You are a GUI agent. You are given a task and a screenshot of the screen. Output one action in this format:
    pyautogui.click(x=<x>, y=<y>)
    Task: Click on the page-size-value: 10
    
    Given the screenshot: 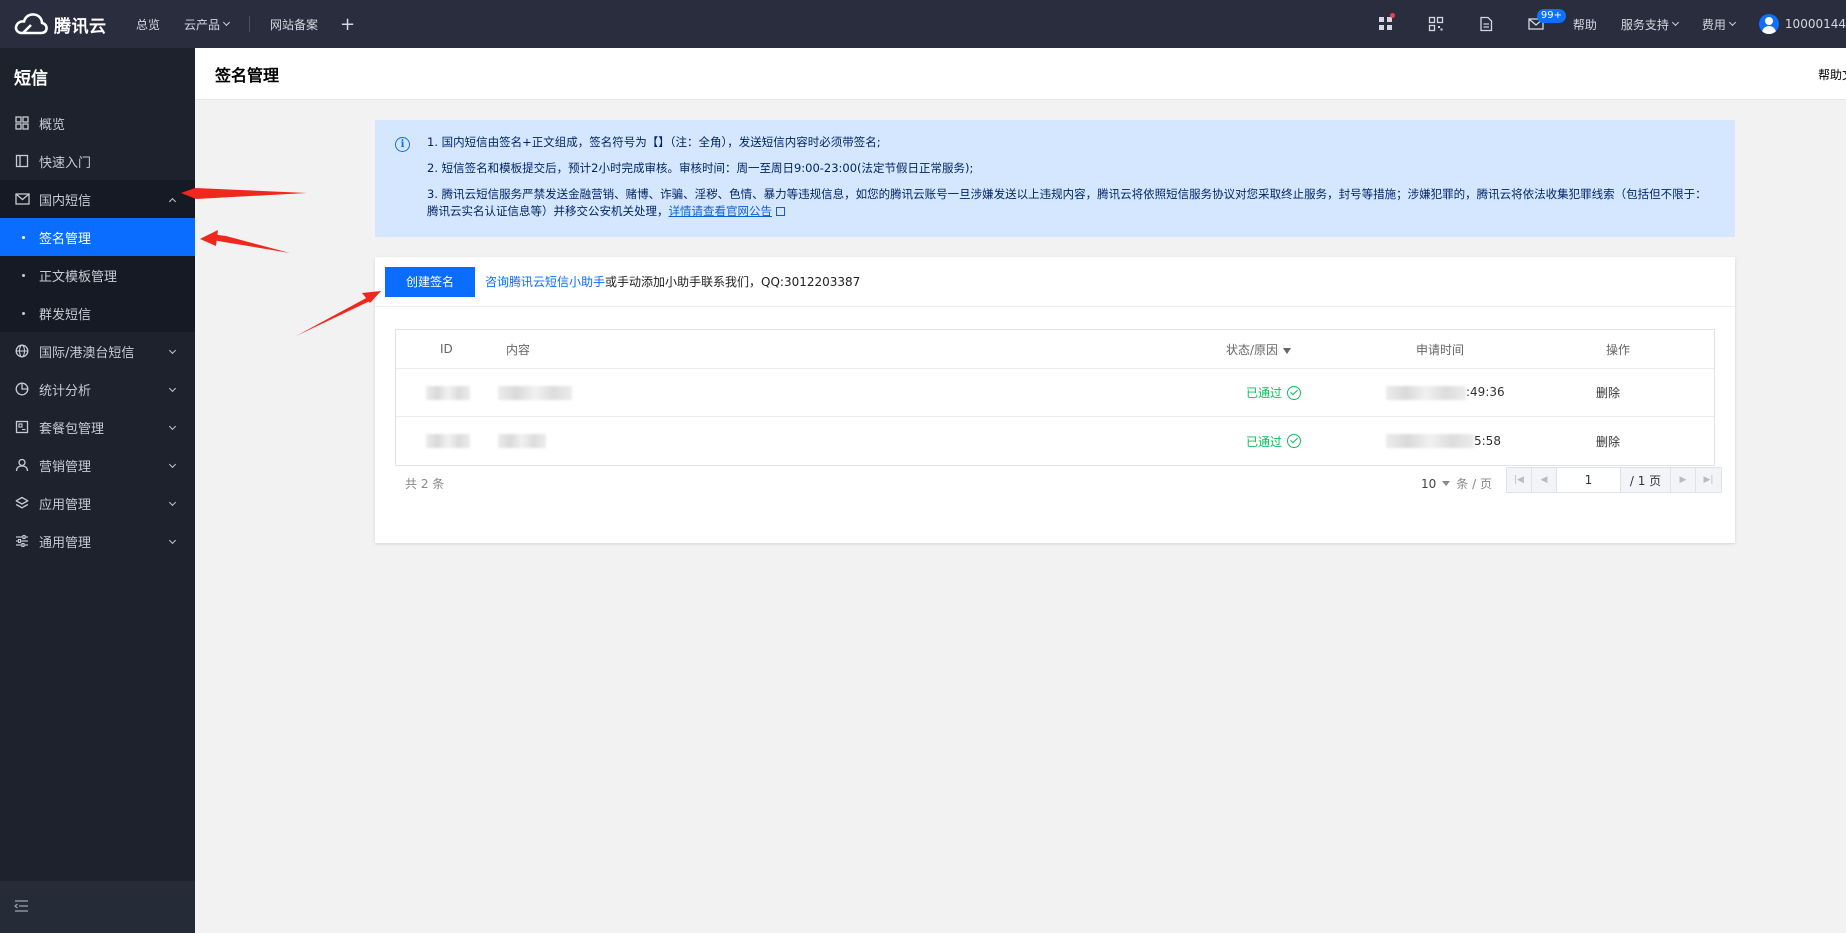 What is the action you would take?
    pyautogui.click(x=1429, y=483)
    